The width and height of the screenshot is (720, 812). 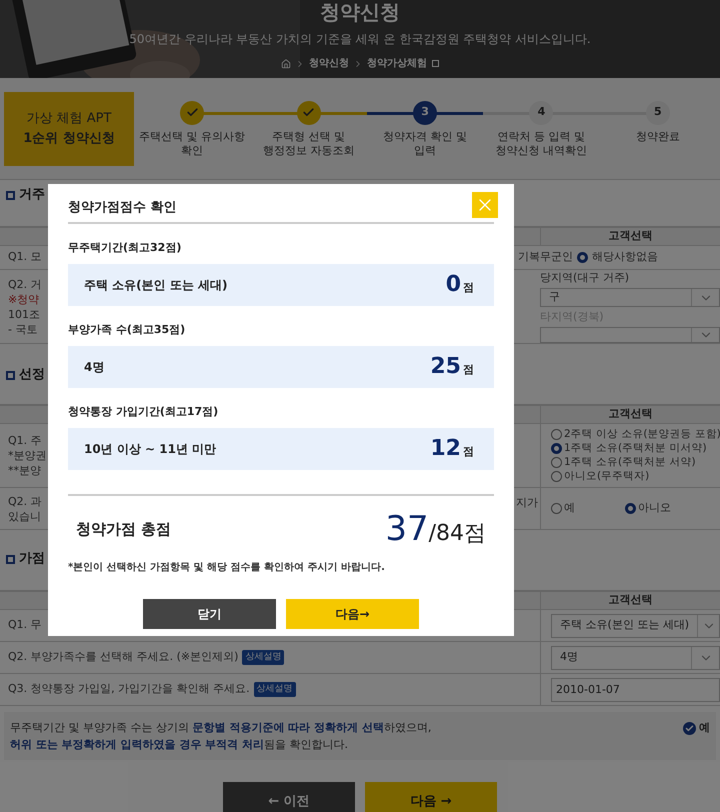 I want to click on section-title: 가점, so click(x=32, y=559).